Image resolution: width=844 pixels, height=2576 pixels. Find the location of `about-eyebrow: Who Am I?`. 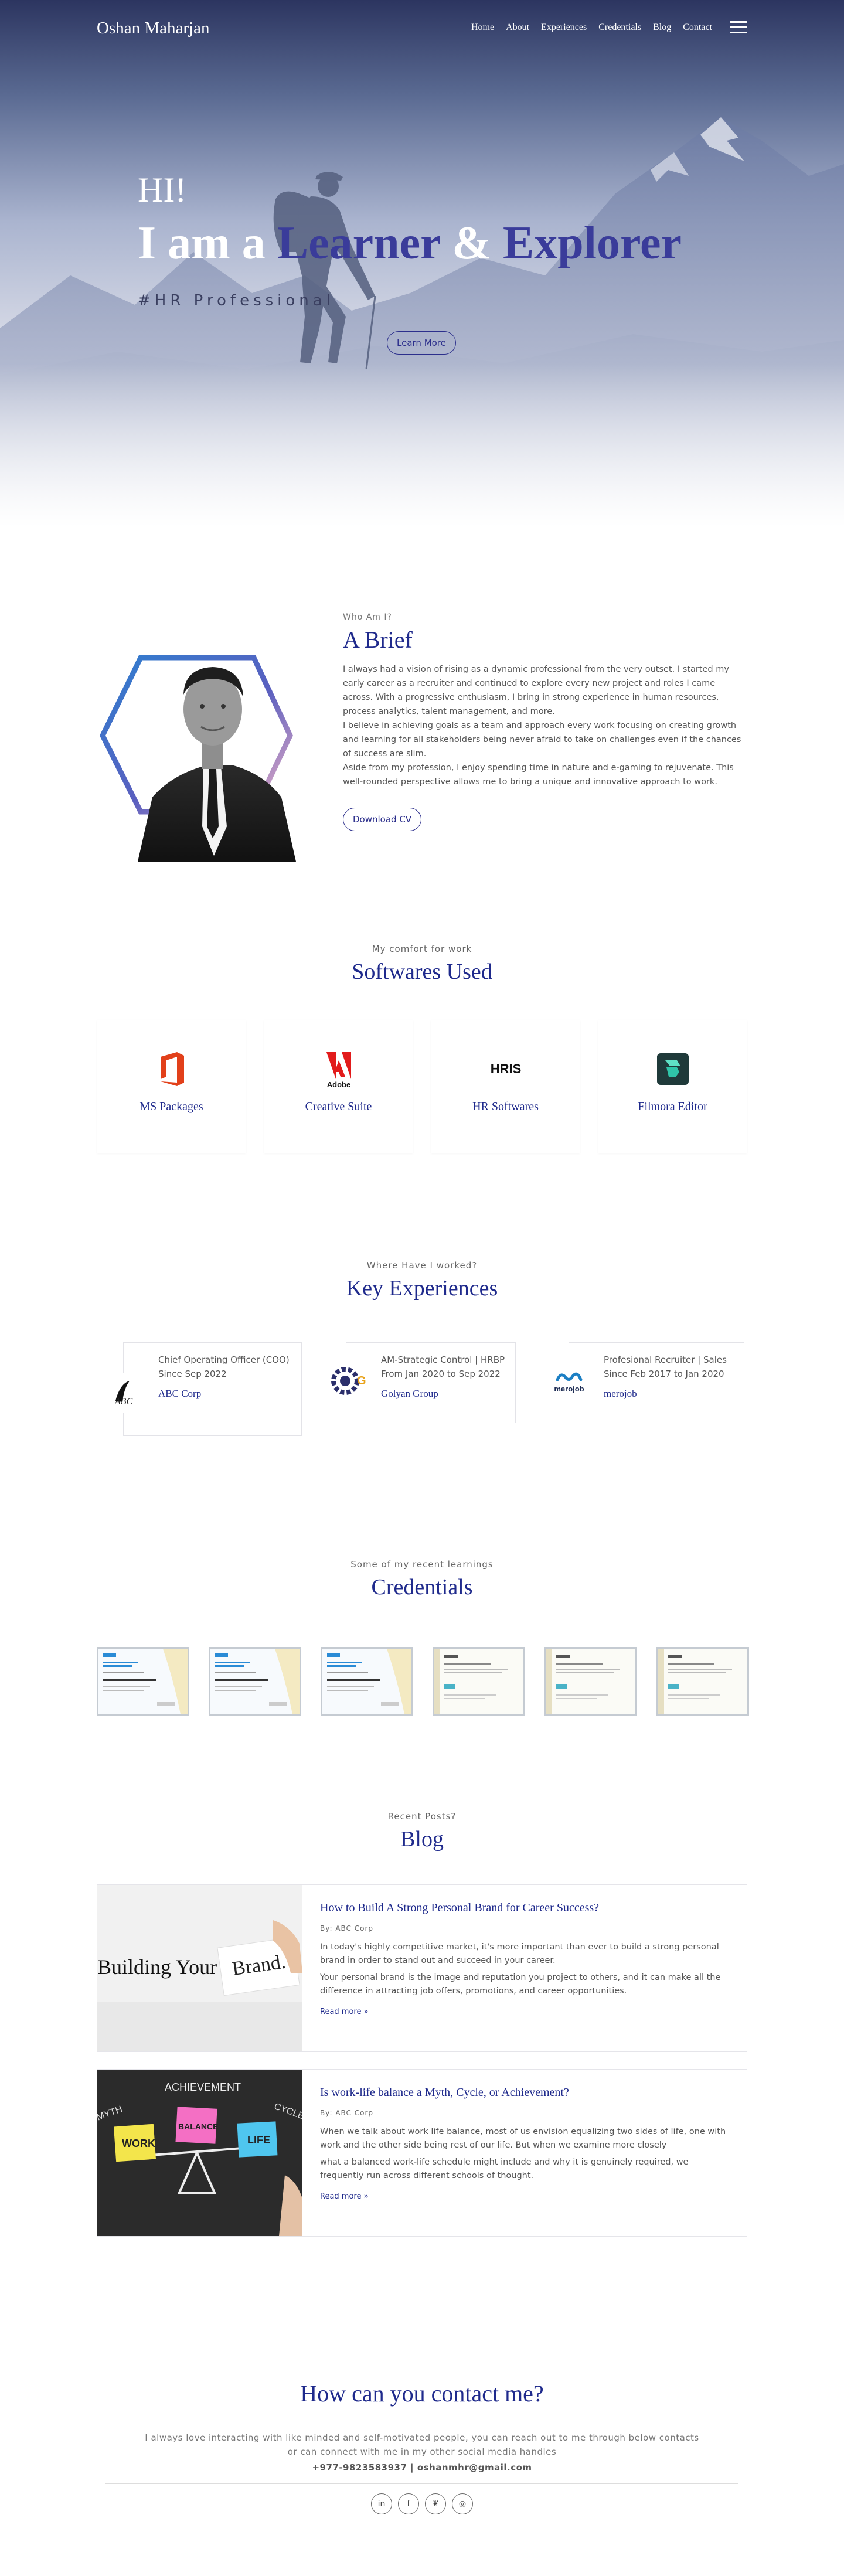

about-eyebrow: Who Am I? is located at coordinates (367, 617).